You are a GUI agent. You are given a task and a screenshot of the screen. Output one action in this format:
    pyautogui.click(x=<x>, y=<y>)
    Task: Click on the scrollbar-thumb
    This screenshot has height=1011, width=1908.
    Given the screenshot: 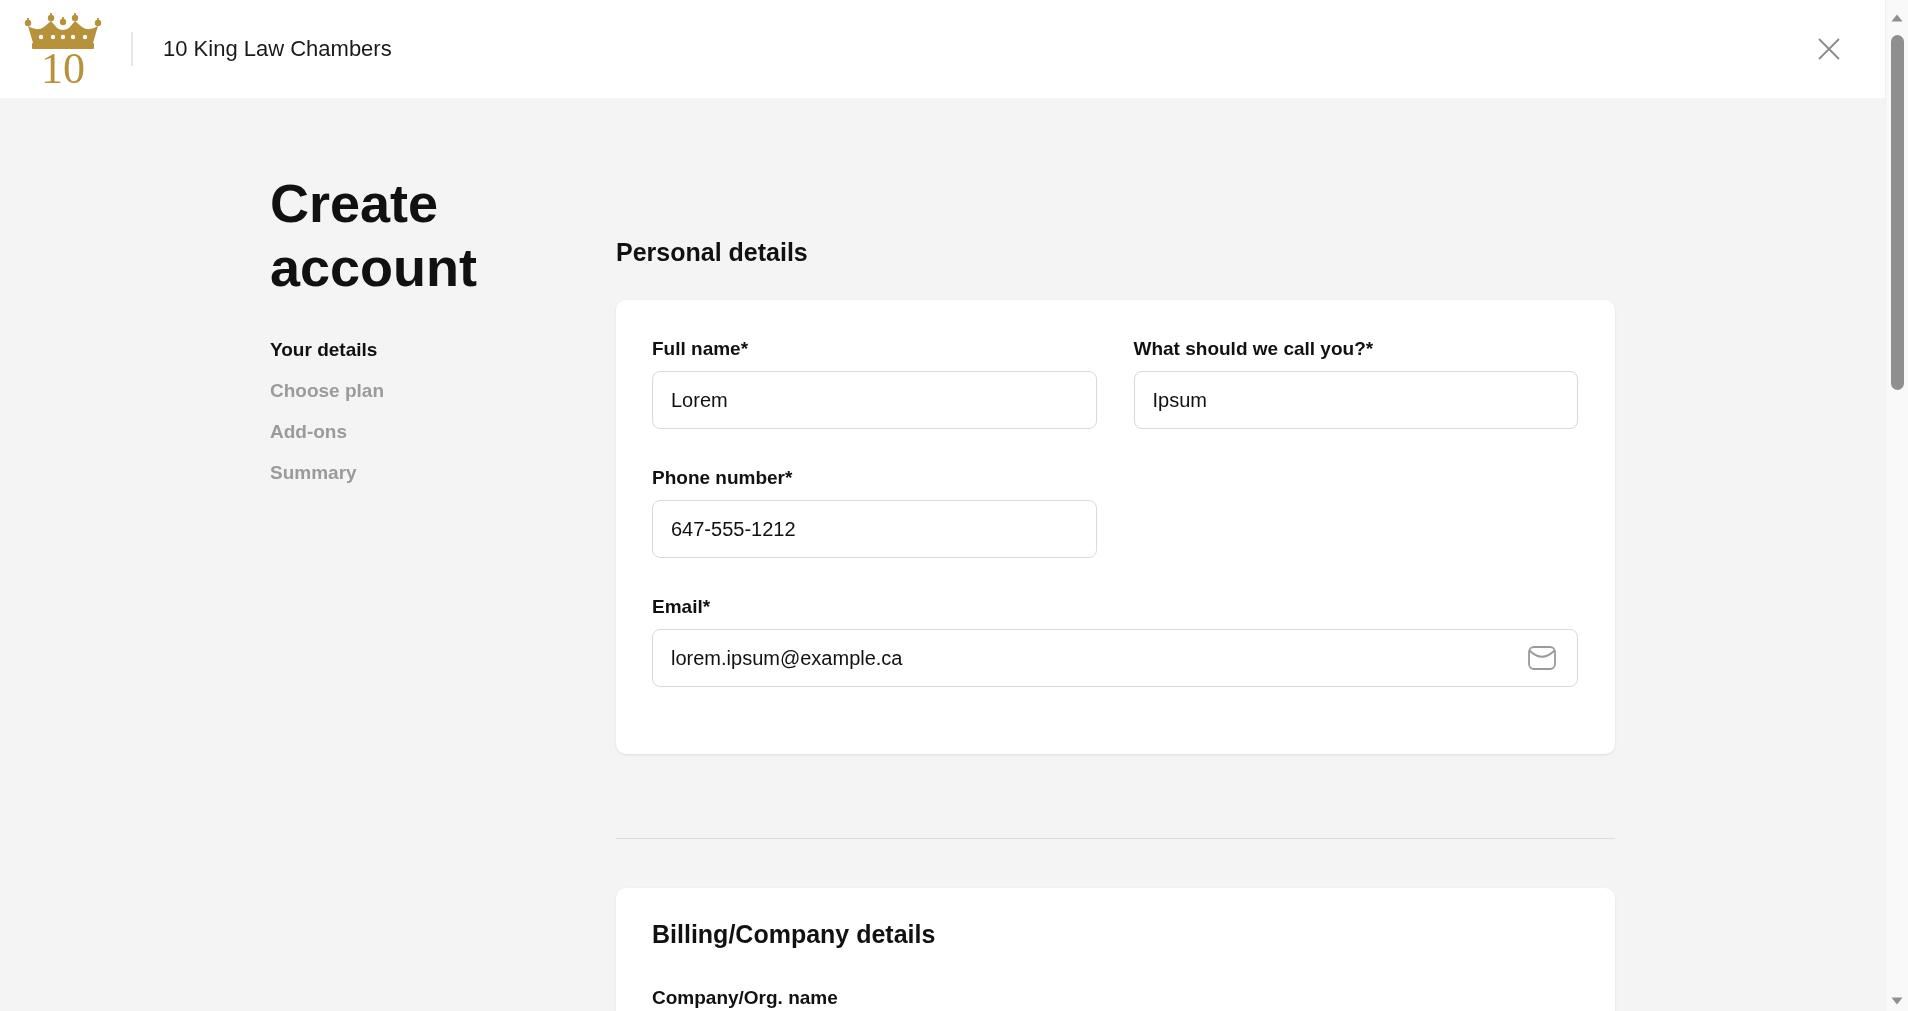 What is the action you would take?
    pyautogui.click(x=1897, y=212)
    